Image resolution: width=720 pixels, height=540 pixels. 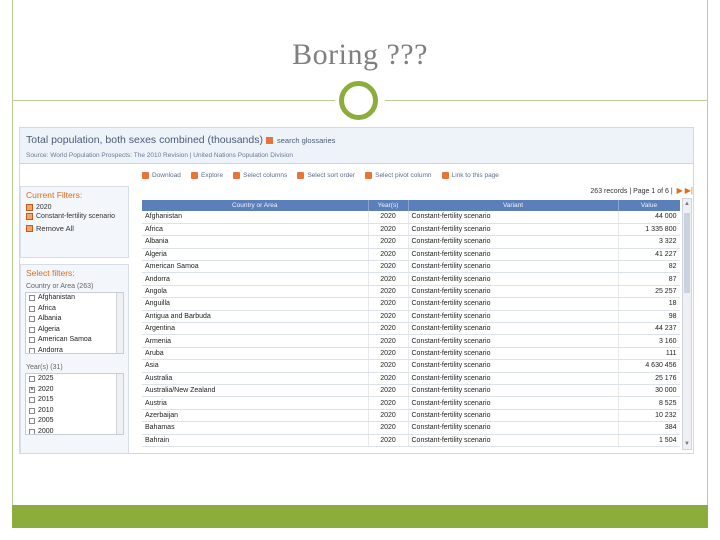 I want to click on next-page-icon: ▶, so click(x=680, y=190).